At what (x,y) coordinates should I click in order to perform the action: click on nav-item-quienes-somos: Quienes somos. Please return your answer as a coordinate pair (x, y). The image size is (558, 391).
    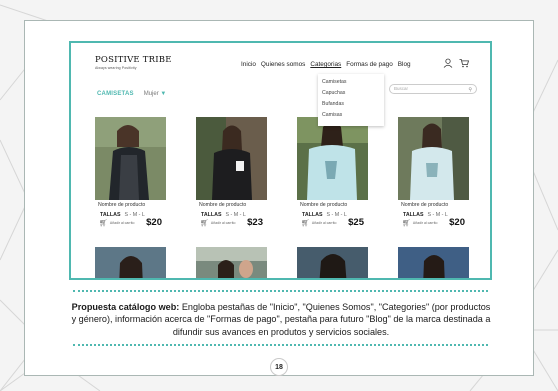
    Looking at the image, I should click on (283, 64).